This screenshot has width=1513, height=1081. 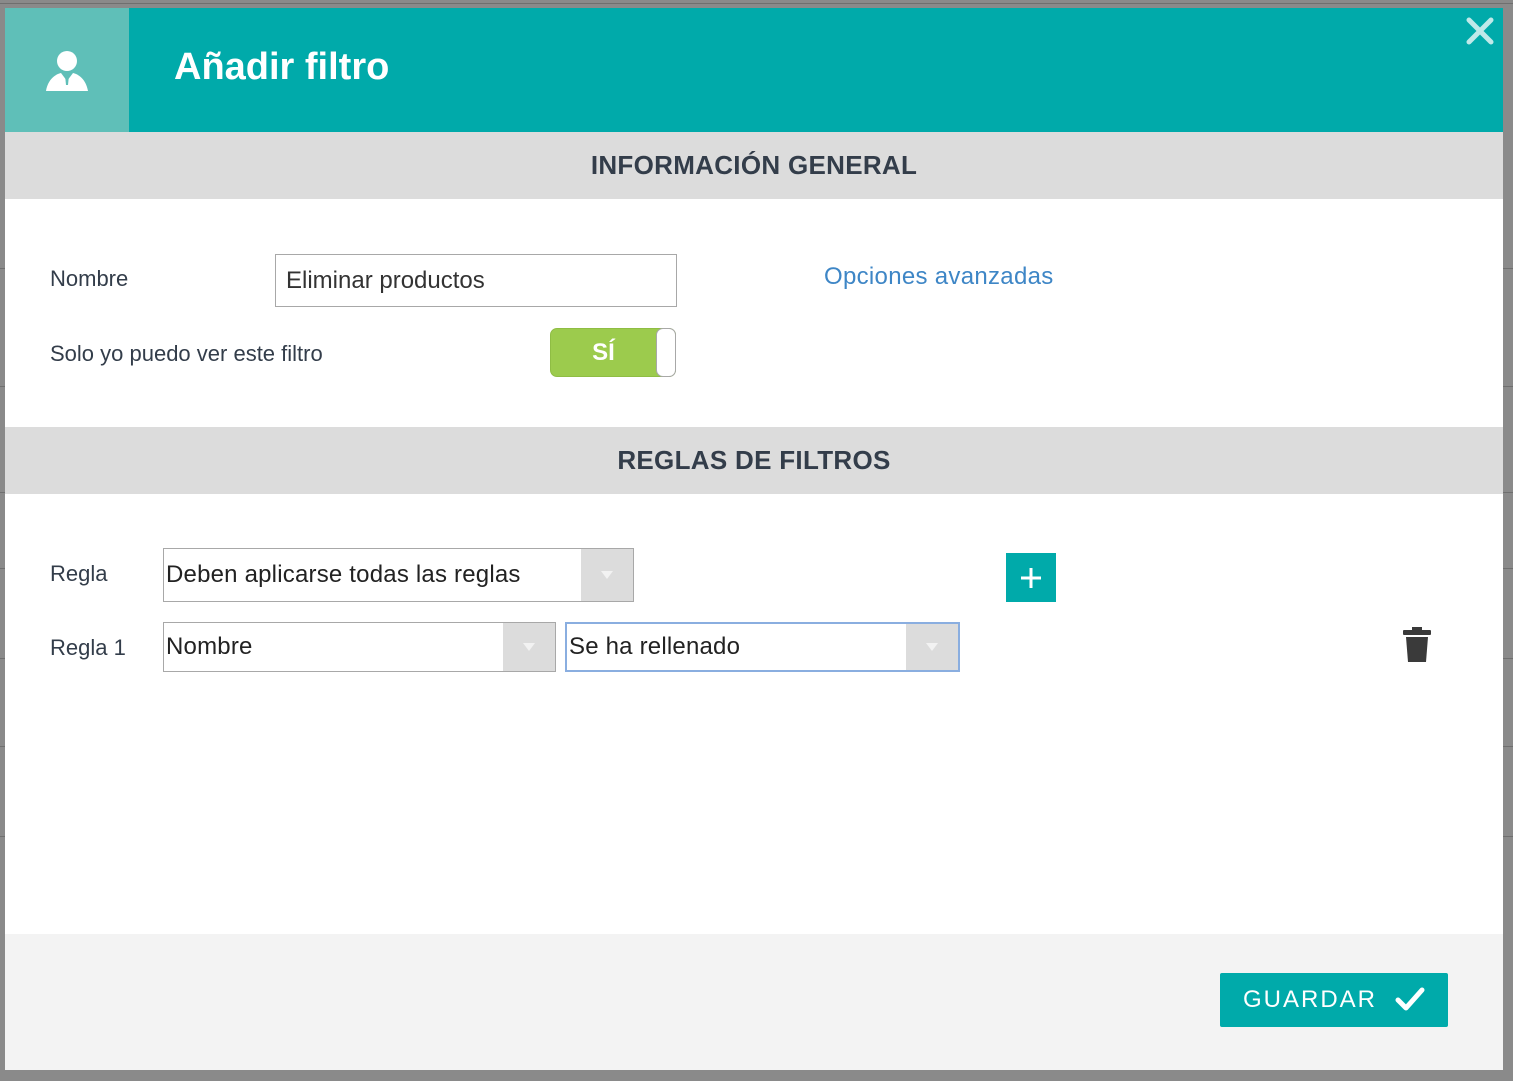 What do you see at coordinates (359, 647) in the screenshot?
I see `rule-1-field-select: Nombre` at bounding box center [359, 647].